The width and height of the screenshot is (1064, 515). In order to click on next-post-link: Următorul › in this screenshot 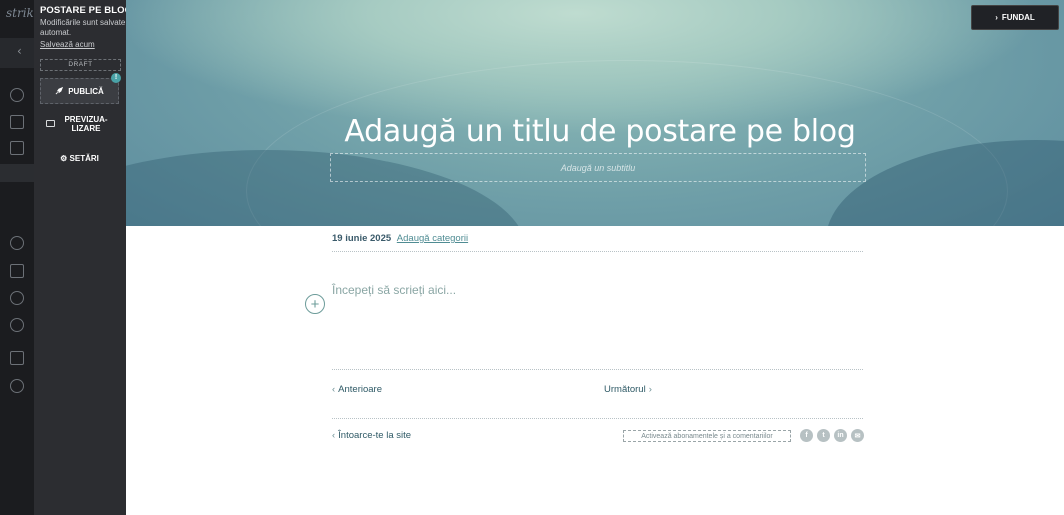, I will do `click(629, 389)`.